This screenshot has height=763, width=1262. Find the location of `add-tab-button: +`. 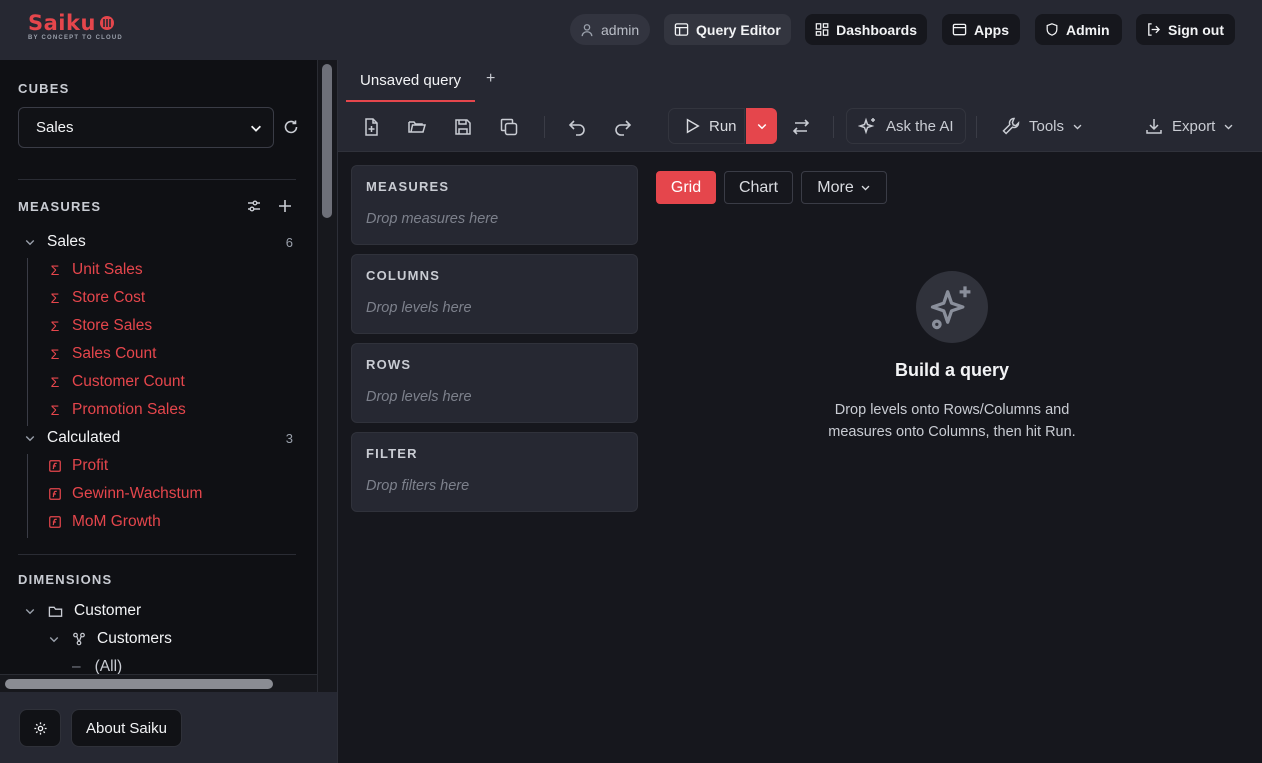

add-tab-button: + is located at coordinates (490, 79).